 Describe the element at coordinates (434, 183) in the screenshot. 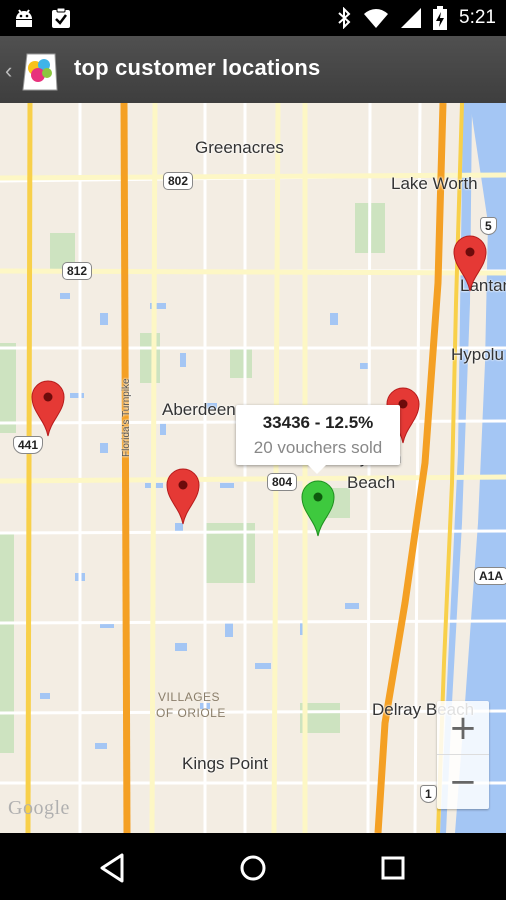

I see `label-lake-worth: Lake Worth` at that location.